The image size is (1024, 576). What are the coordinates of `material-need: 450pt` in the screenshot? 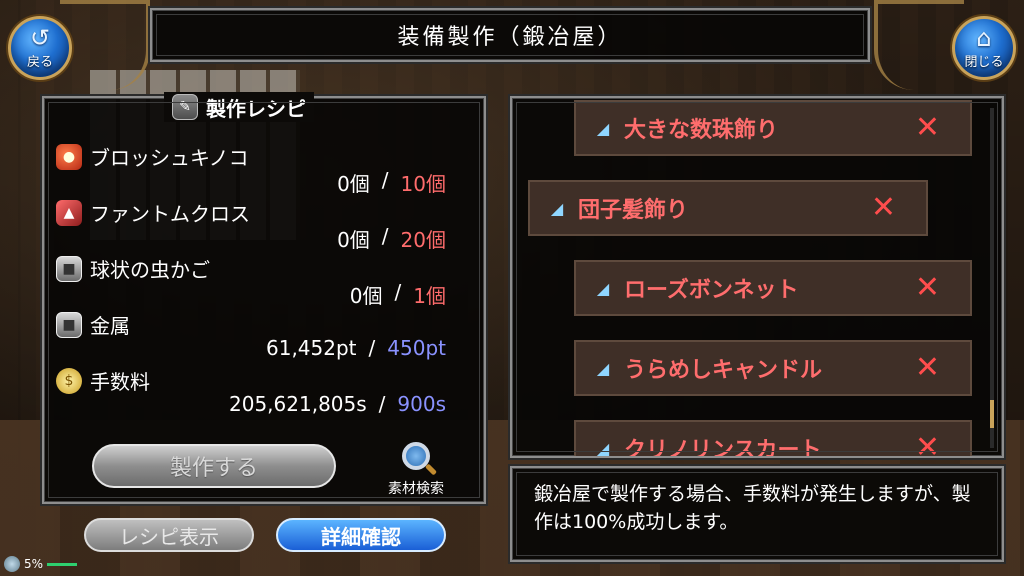 It's located at (416, 348).